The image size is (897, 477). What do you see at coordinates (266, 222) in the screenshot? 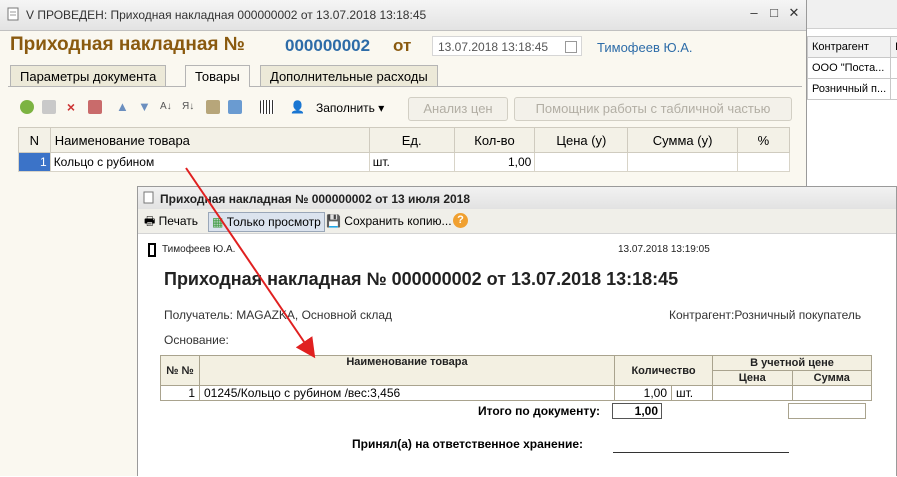
I see `view-only-toggle: ▦ Только просмотр` at bounding box center [266, 222].